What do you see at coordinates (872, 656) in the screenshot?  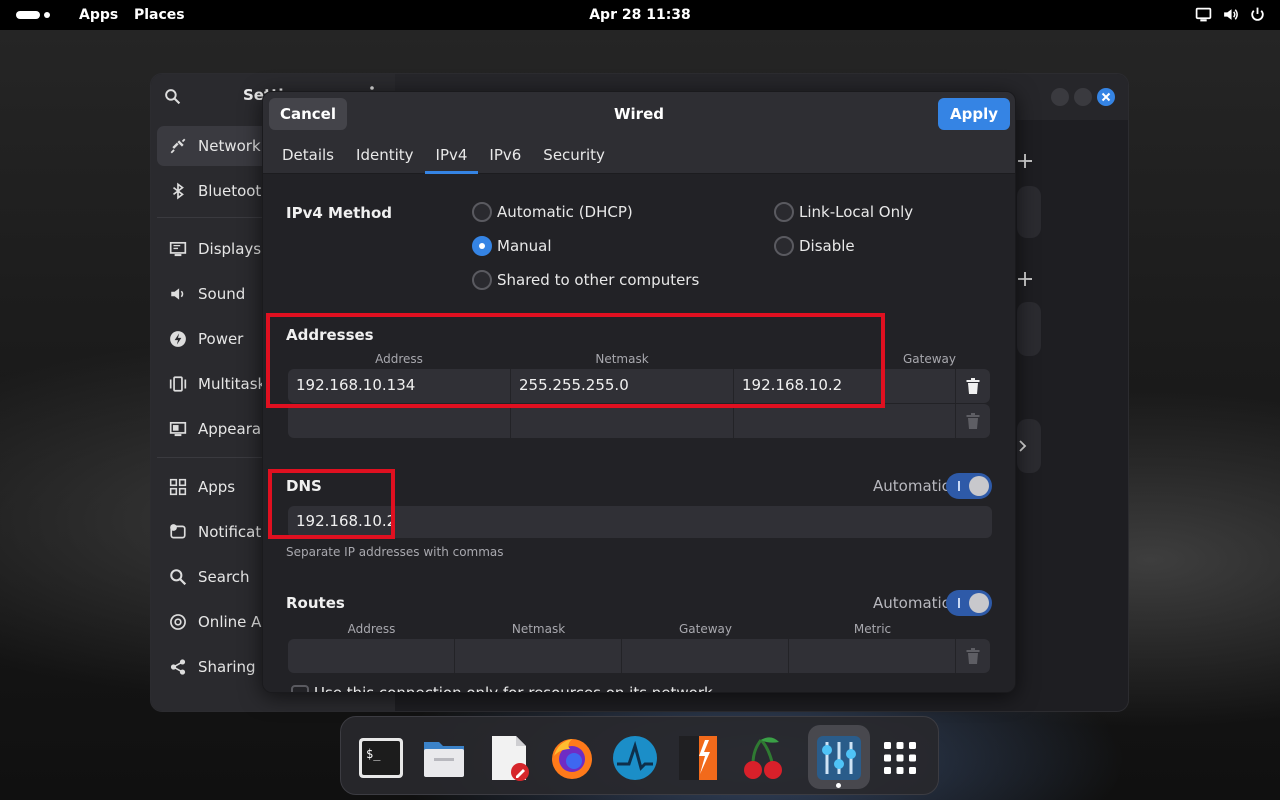 I see `route-metric-input` at bounding box center [872, 656].